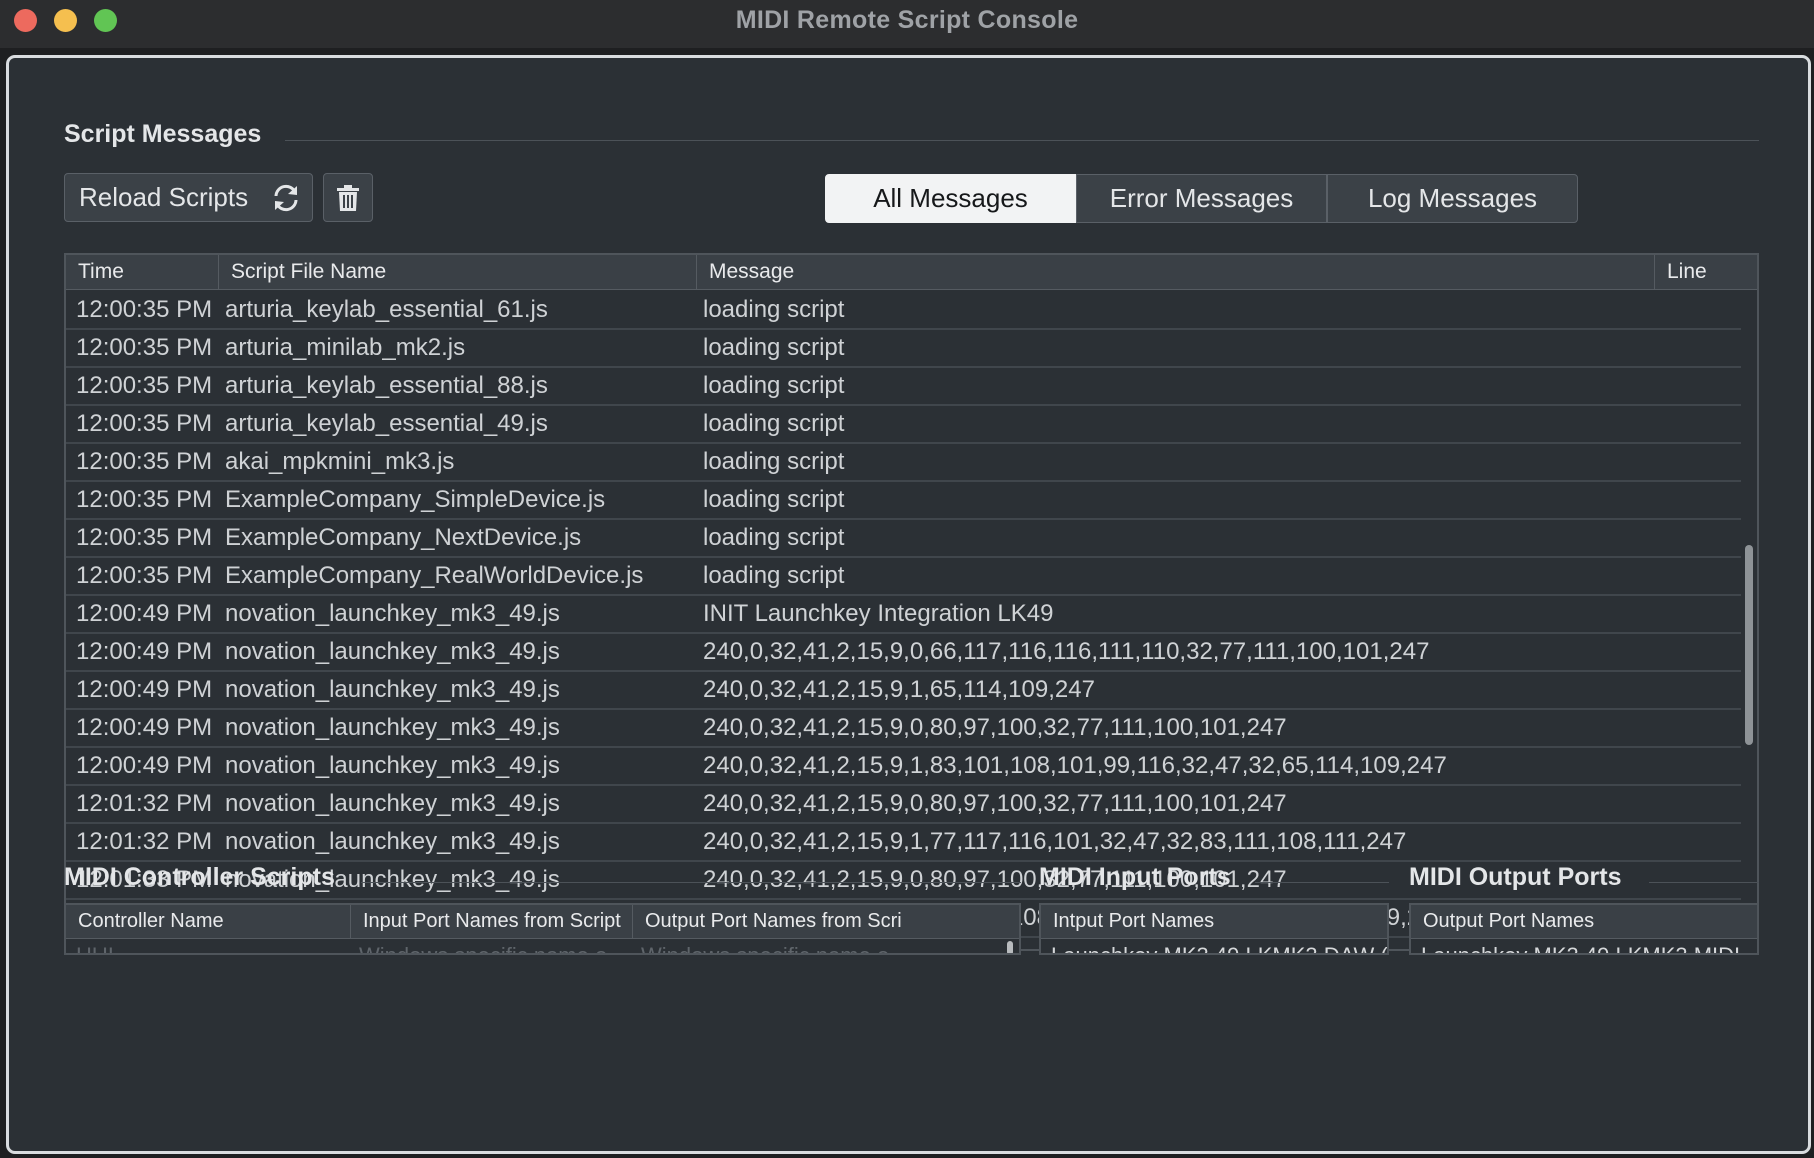 The width and height of the screenshot is (1814, 1158). Describe the element at coordinates (950, 198) in the screenshot. I see `tab-all-messages: All Messages` at that location.